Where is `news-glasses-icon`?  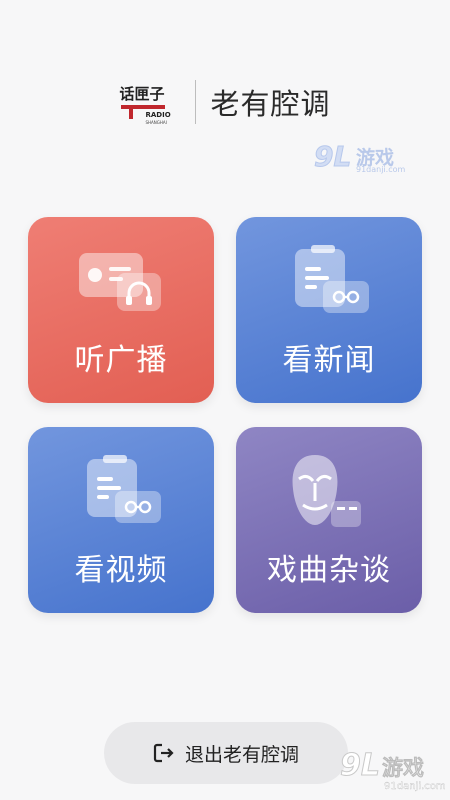 news-glasses-icon is located at coordinates (332, 279).